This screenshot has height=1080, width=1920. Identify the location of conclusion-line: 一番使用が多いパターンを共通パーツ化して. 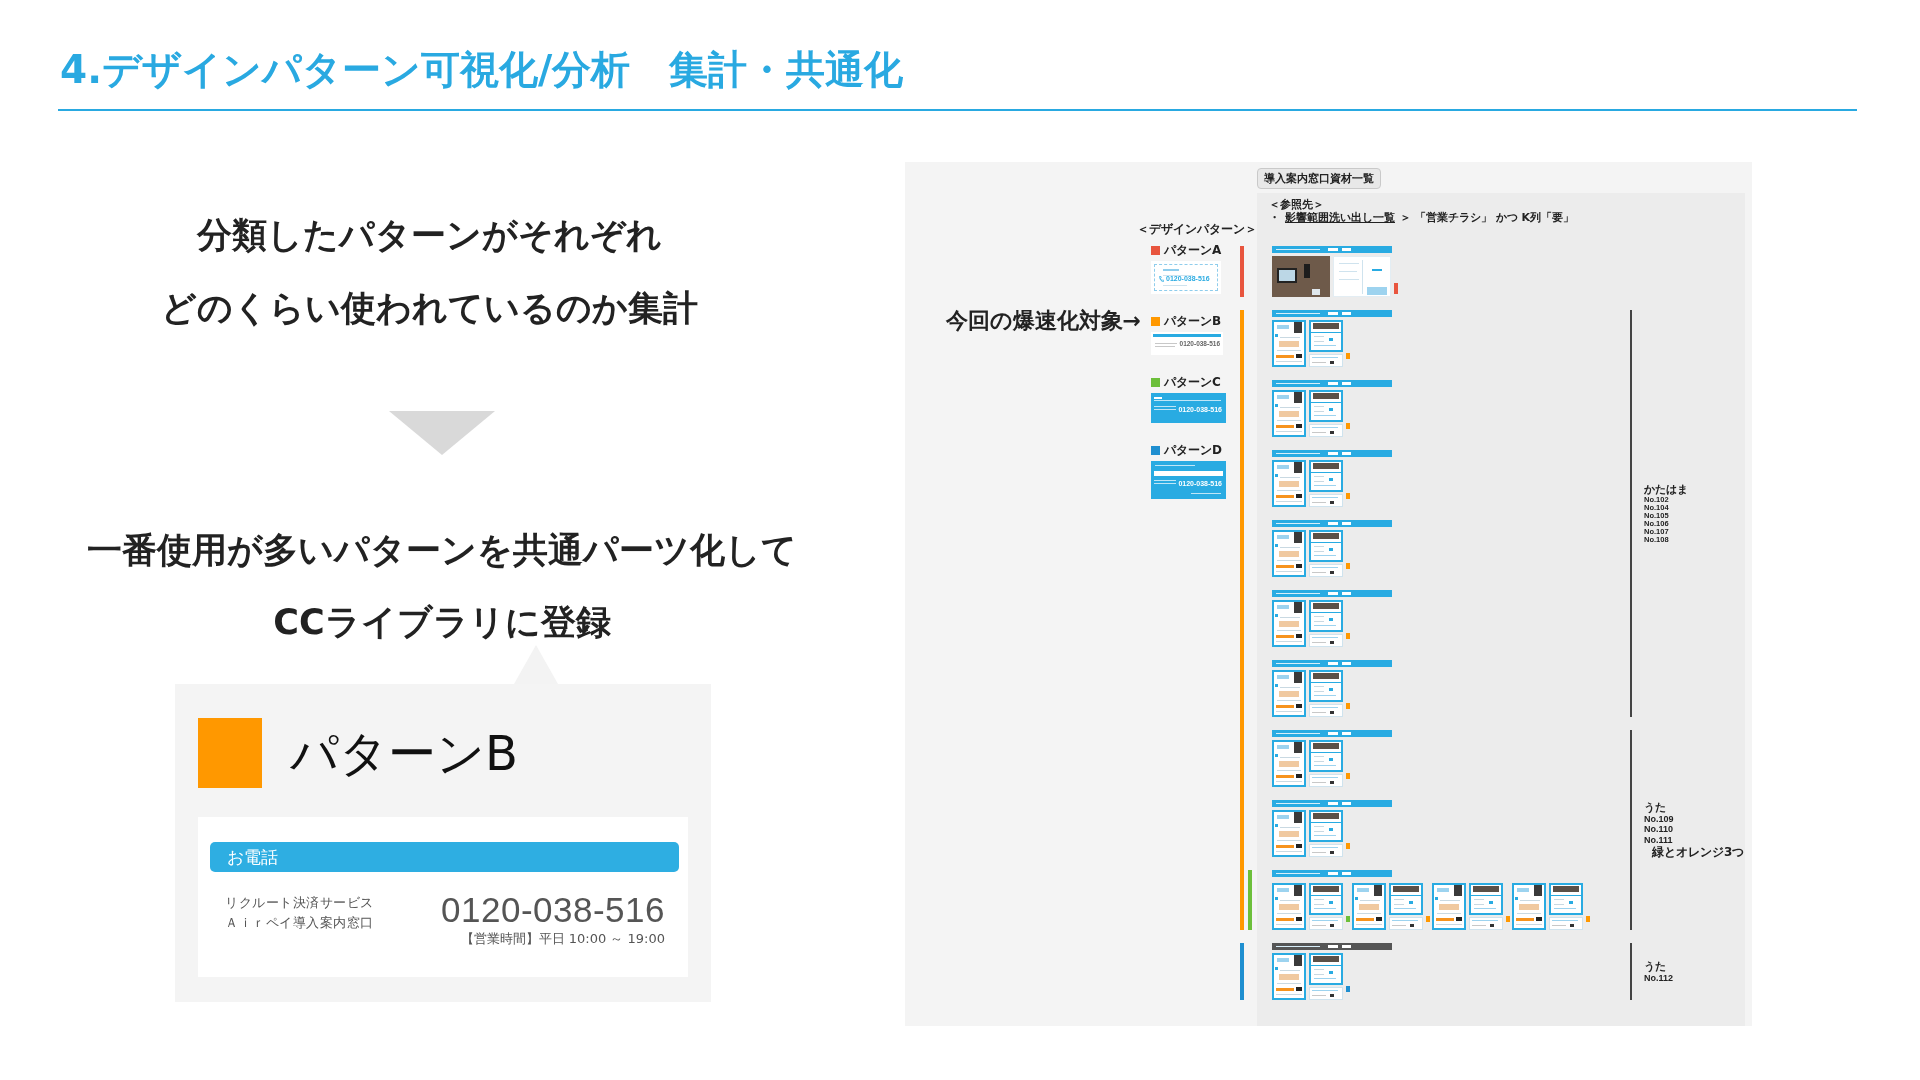
(442, 550).